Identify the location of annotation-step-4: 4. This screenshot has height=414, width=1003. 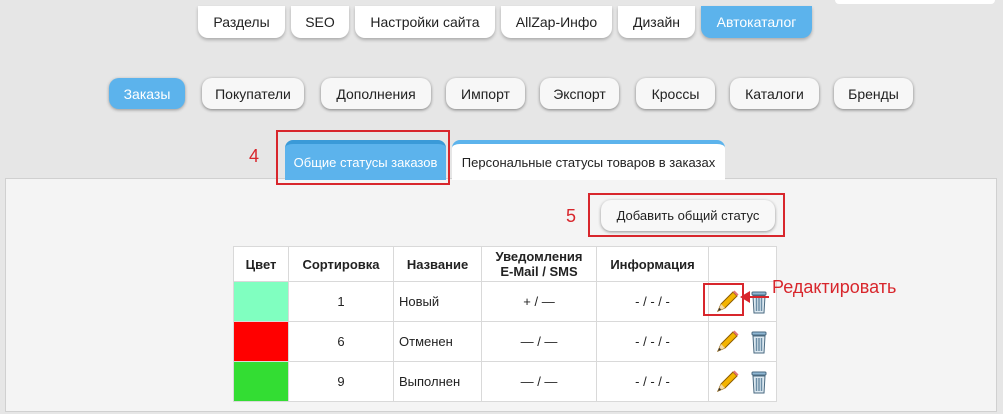
(254, 156).